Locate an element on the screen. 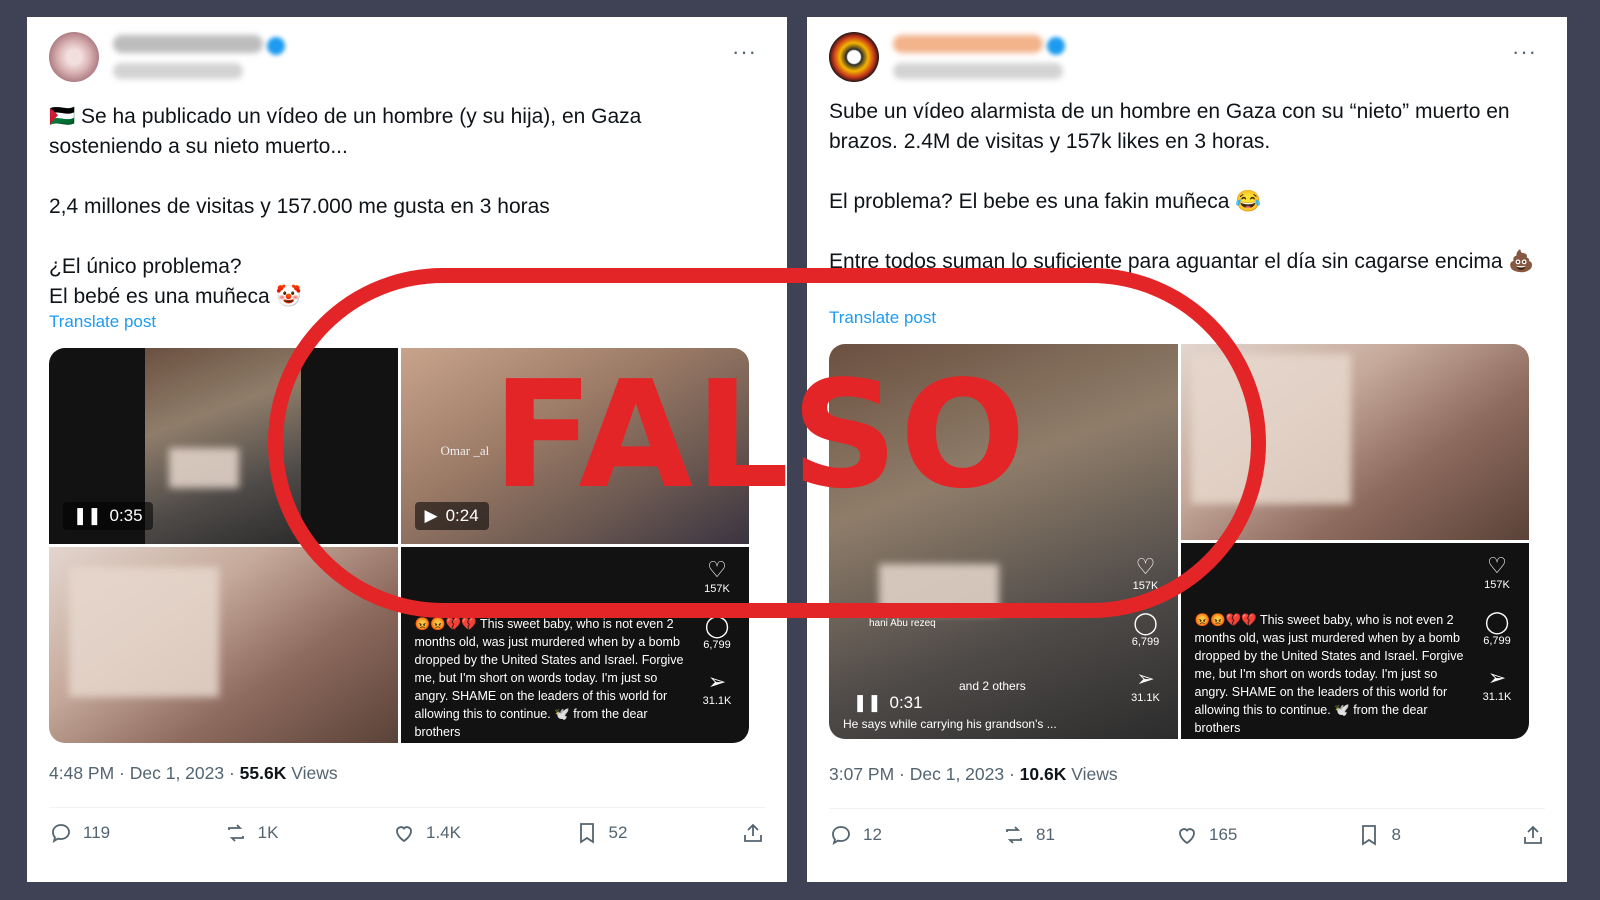 This screenshot has width=1600, height=900. video-tile: Omar _al ▶ 0:24 is located at coordinates (574, 446).